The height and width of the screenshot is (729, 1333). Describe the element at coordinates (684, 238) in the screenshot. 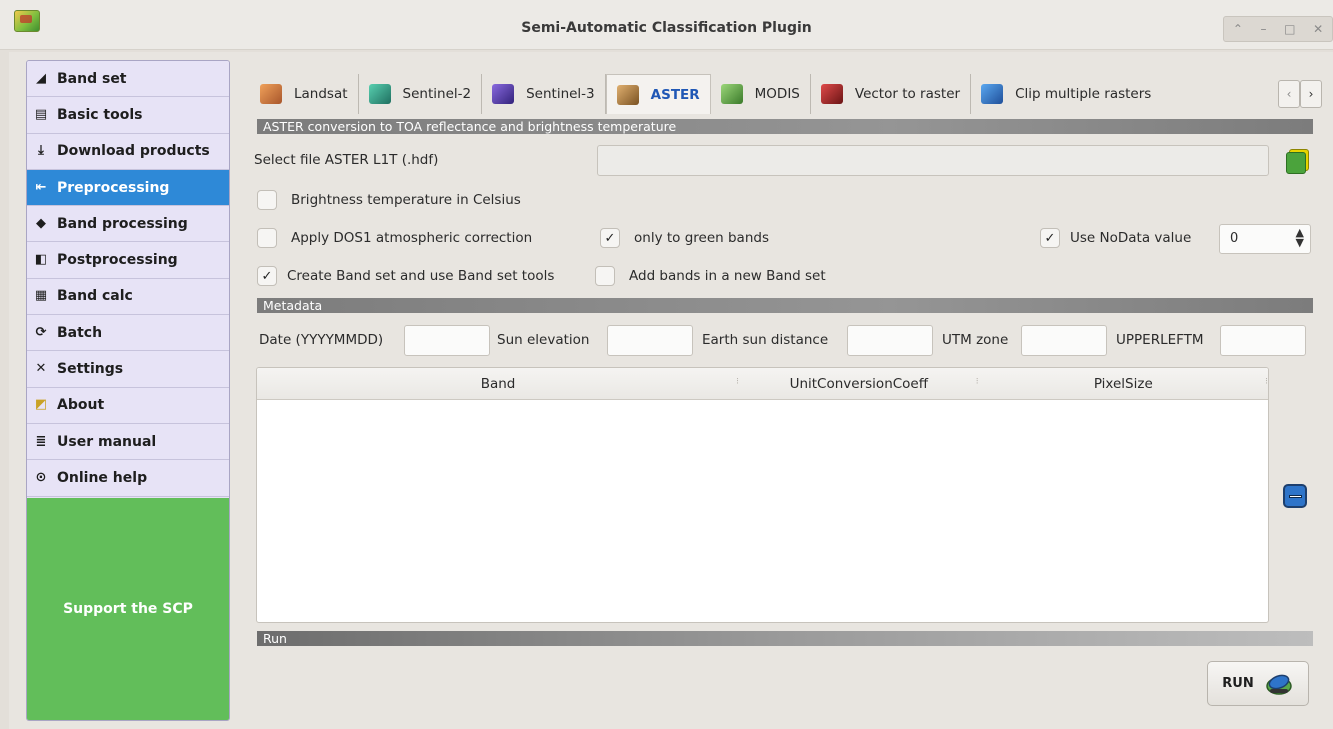

I see `green-bands-checkbox: ✓ only to green bands` at that location.